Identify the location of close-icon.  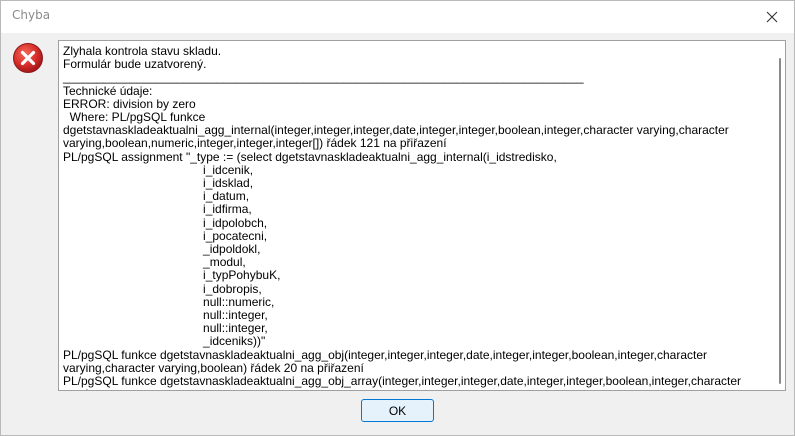
(772, 17).